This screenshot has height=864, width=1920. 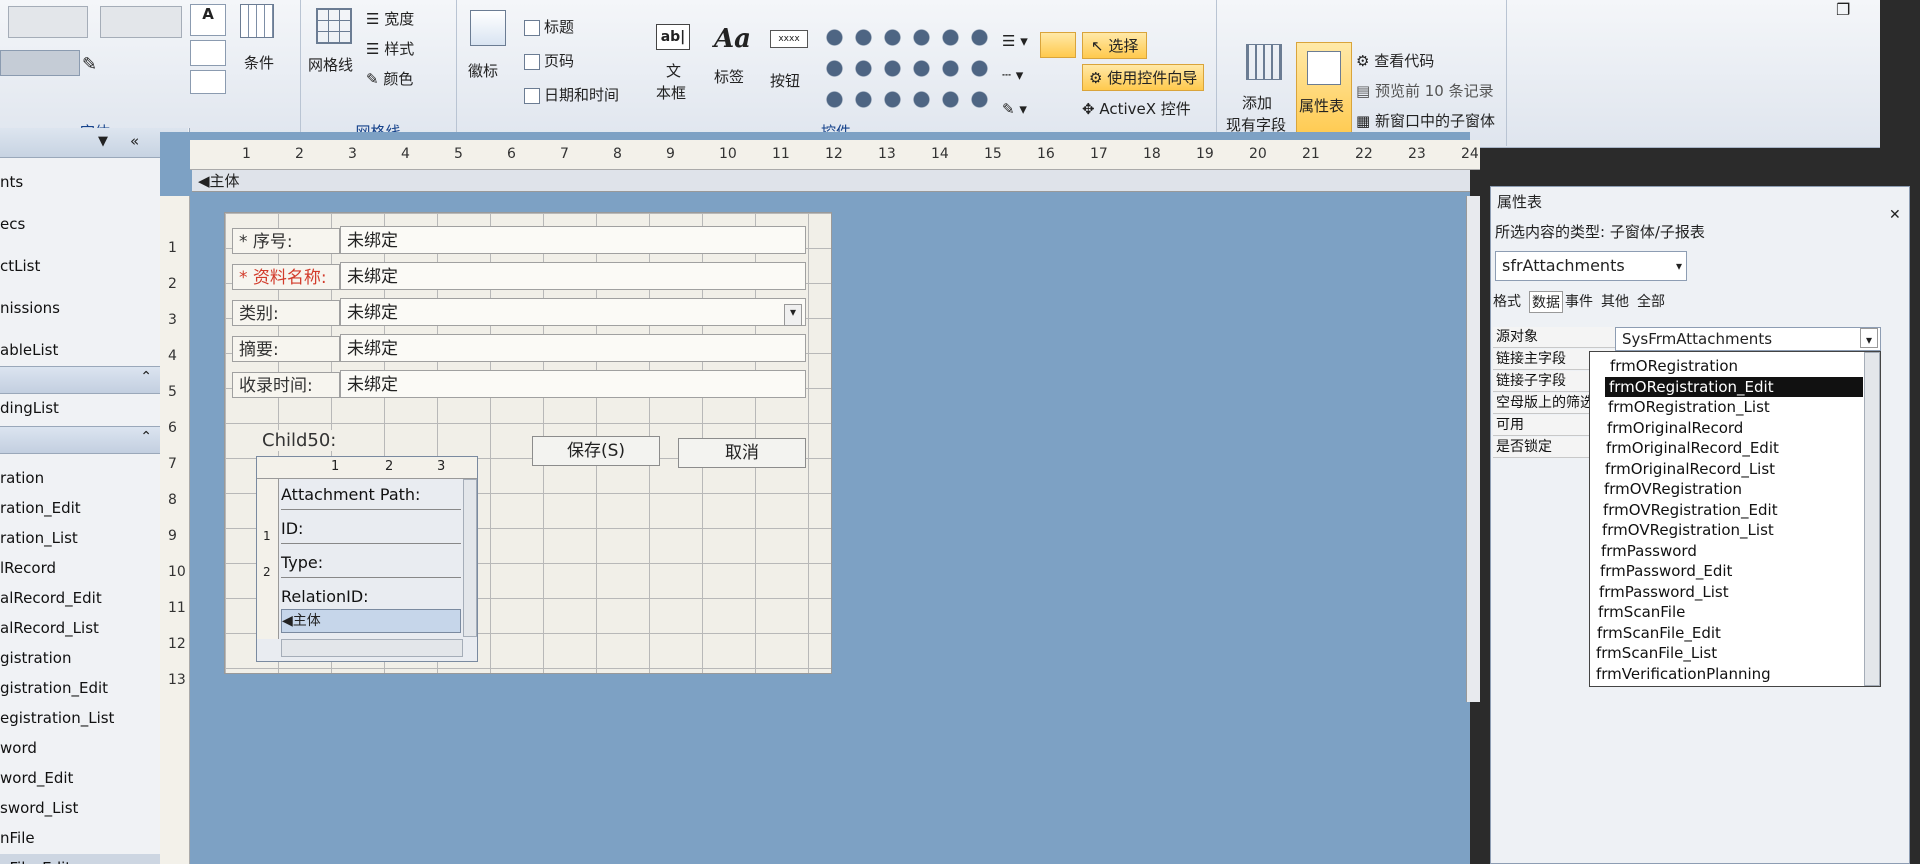 What do you see at coordinates (1727, 530) in the screenshot?
I see `dropdown-item: frmOVRegistration_List` at bounding box center [1727, 530].